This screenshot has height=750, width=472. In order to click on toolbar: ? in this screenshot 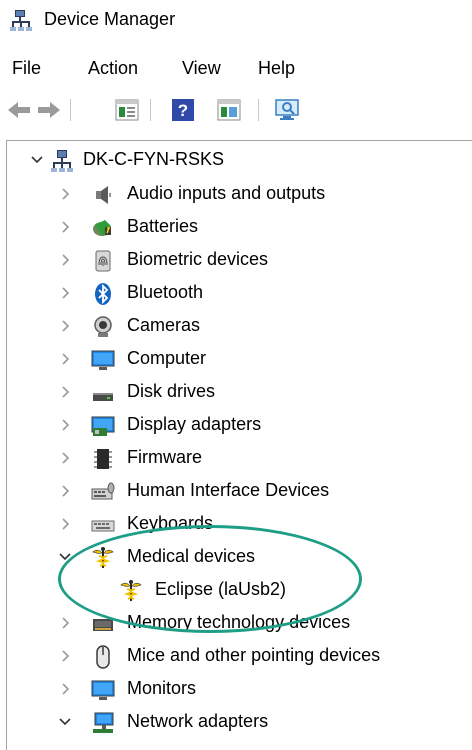, I will do `click(236, 110)`.